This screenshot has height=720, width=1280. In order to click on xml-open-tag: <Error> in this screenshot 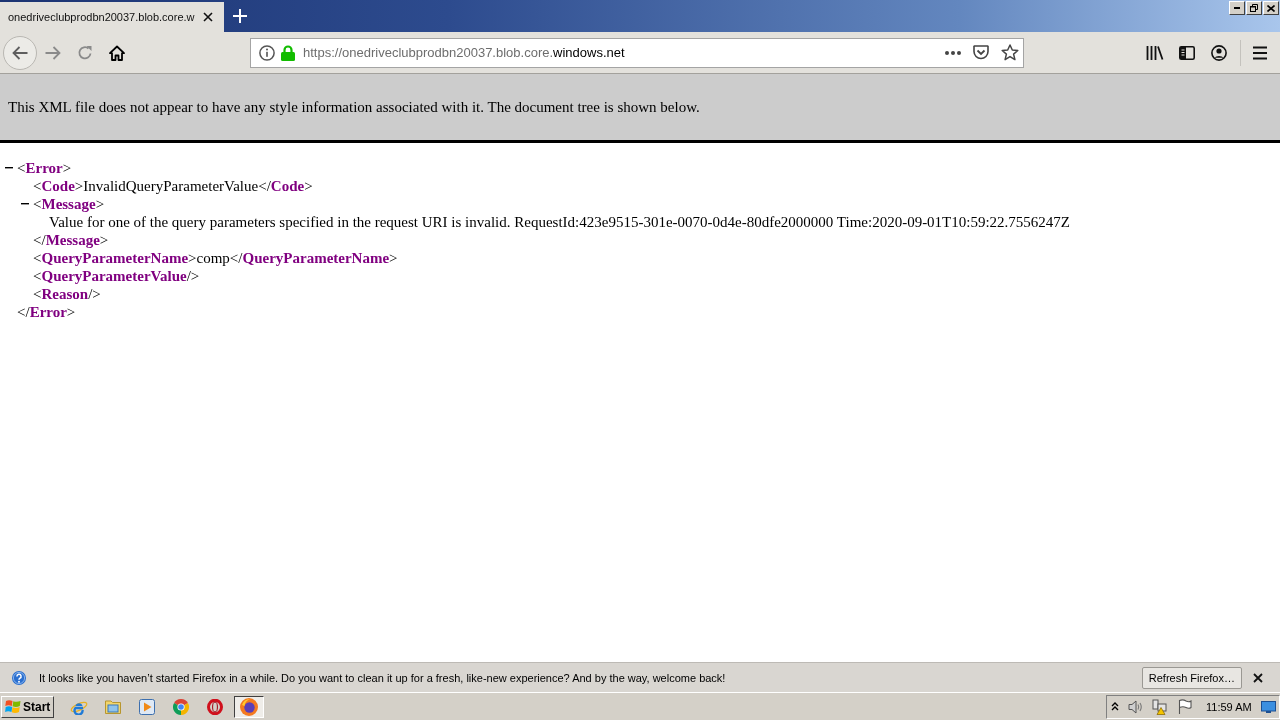, I will do `click(44, 168)`.